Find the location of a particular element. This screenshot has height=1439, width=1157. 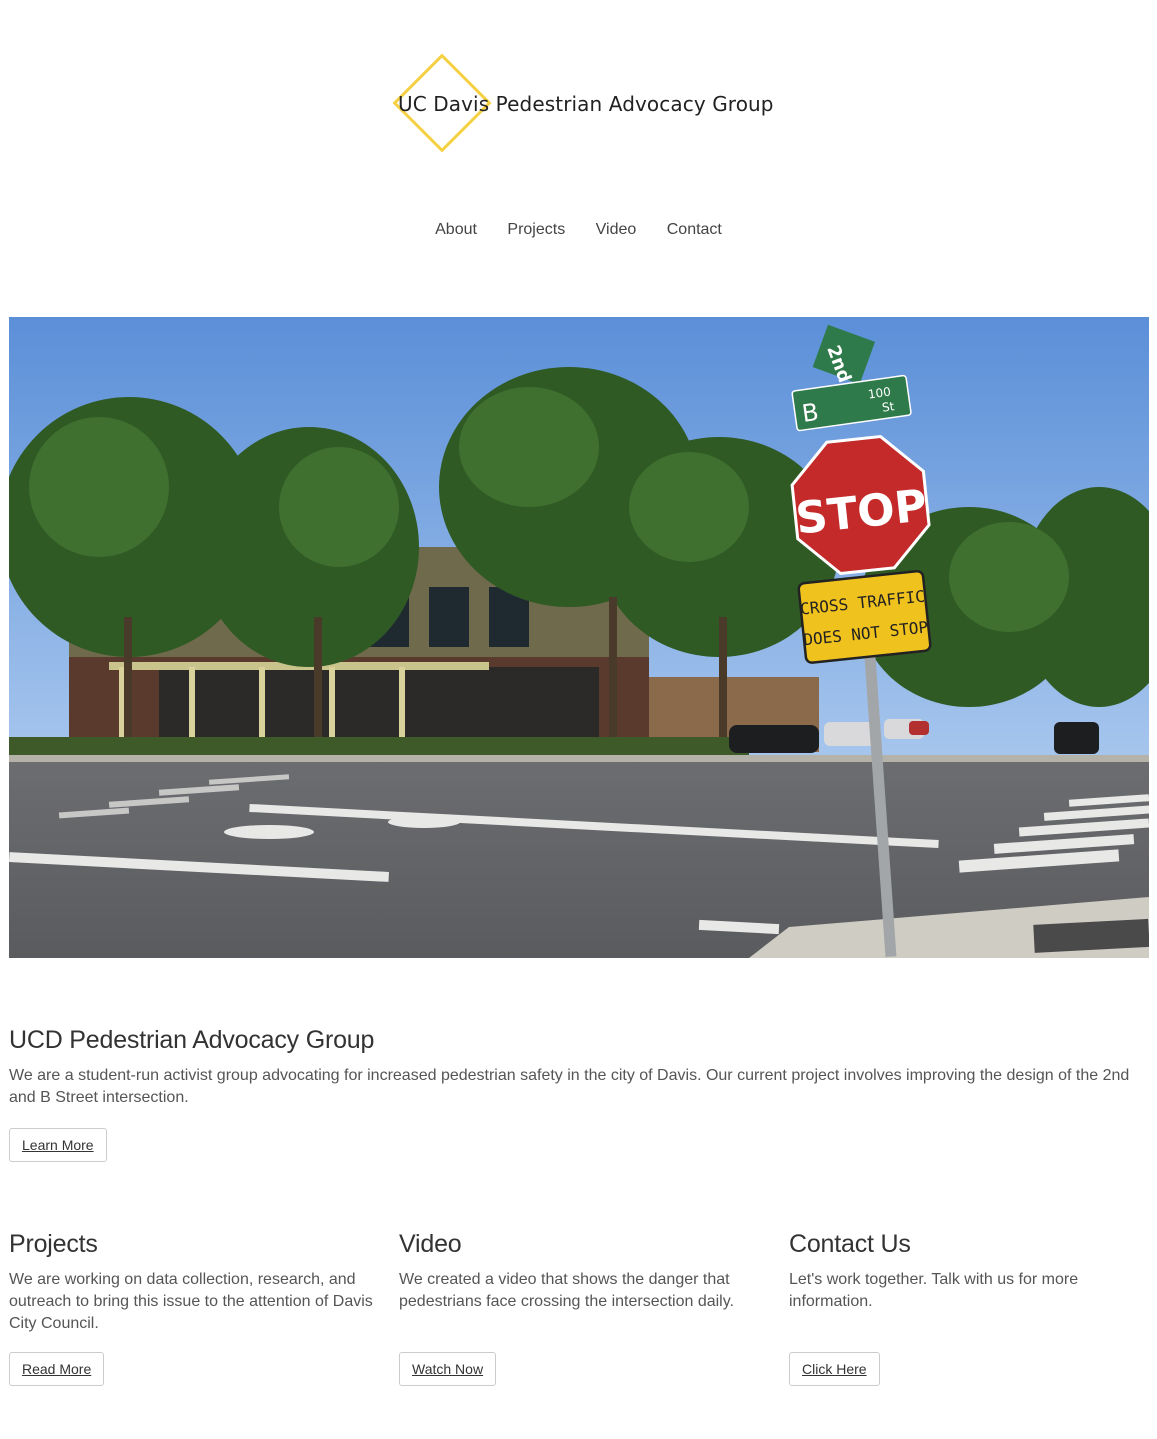

contact-title: Contact Us is located at coordinates (850, 1244).